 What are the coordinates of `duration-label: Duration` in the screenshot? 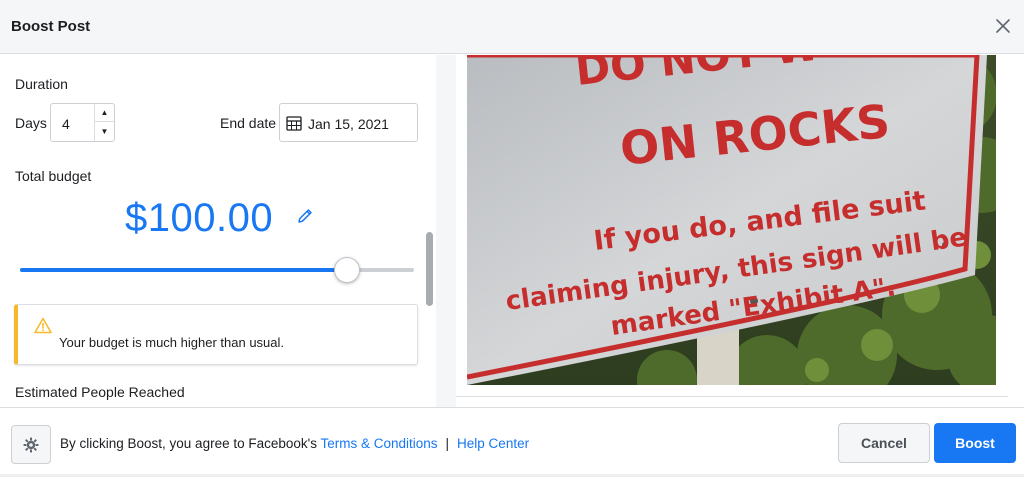 It's located at (41, 84).